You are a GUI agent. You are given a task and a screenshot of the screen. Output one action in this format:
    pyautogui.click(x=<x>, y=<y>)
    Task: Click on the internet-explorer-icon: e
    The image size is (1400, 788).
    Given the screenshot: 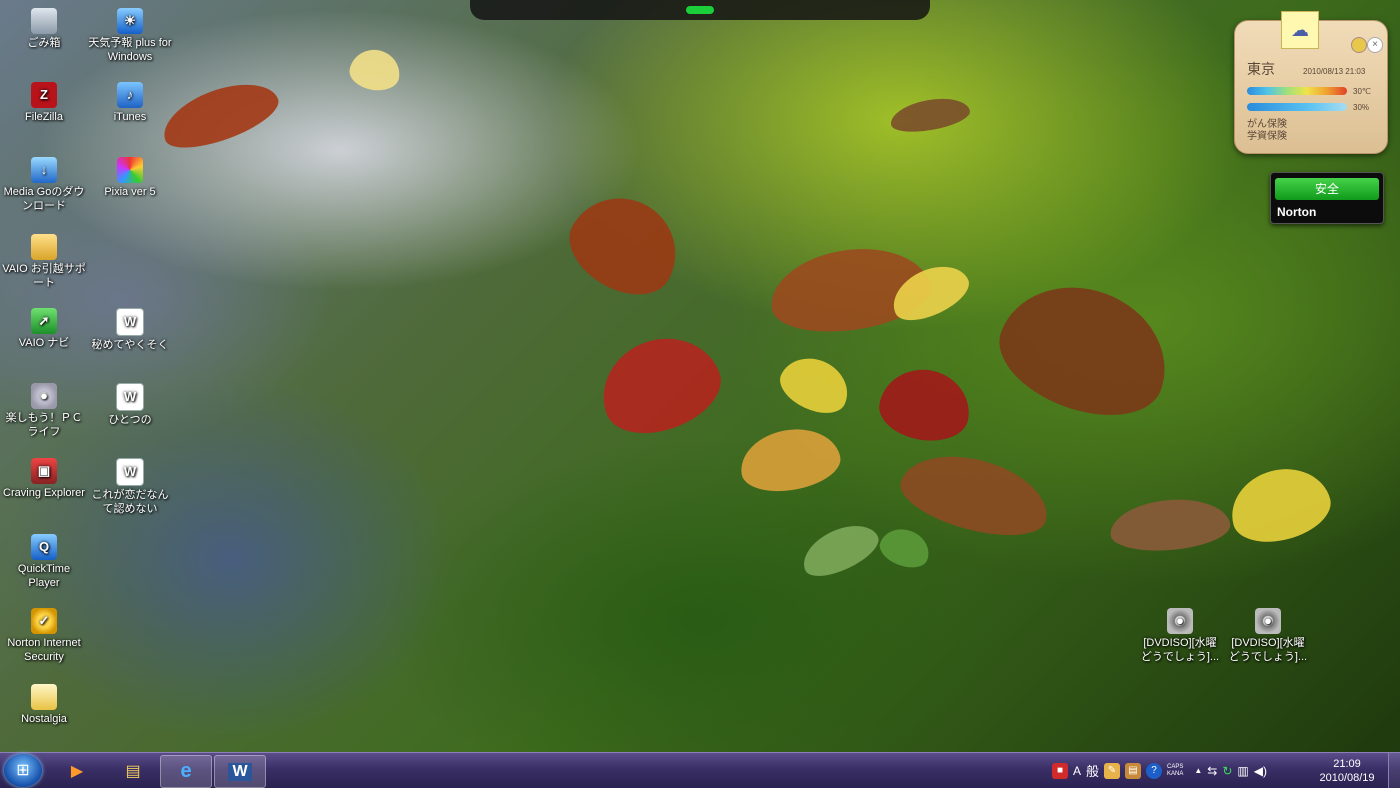 What is the action you would take?
    pyautogui.click(x=186, y=771)
    